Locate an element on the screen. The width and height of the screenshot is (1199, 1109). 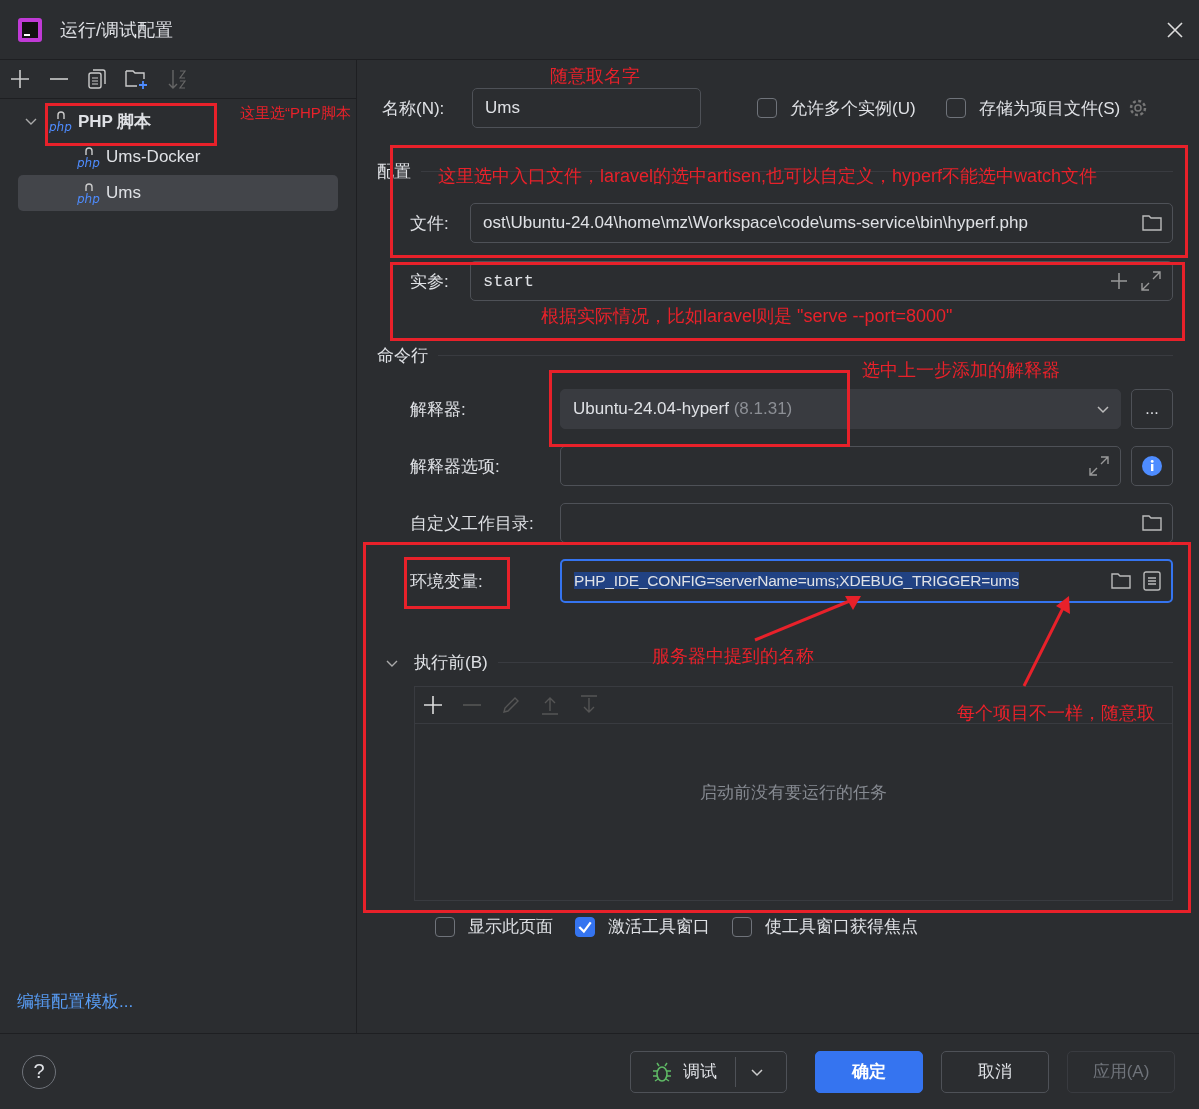
section-title: 命令行 is located at coordinates (402, 356).